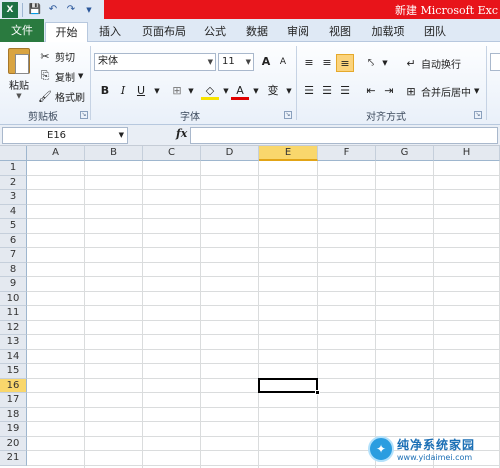  Describe the element at coordinates (13, 327) in the screenshot. I see `row-header-12: 12` at that location.